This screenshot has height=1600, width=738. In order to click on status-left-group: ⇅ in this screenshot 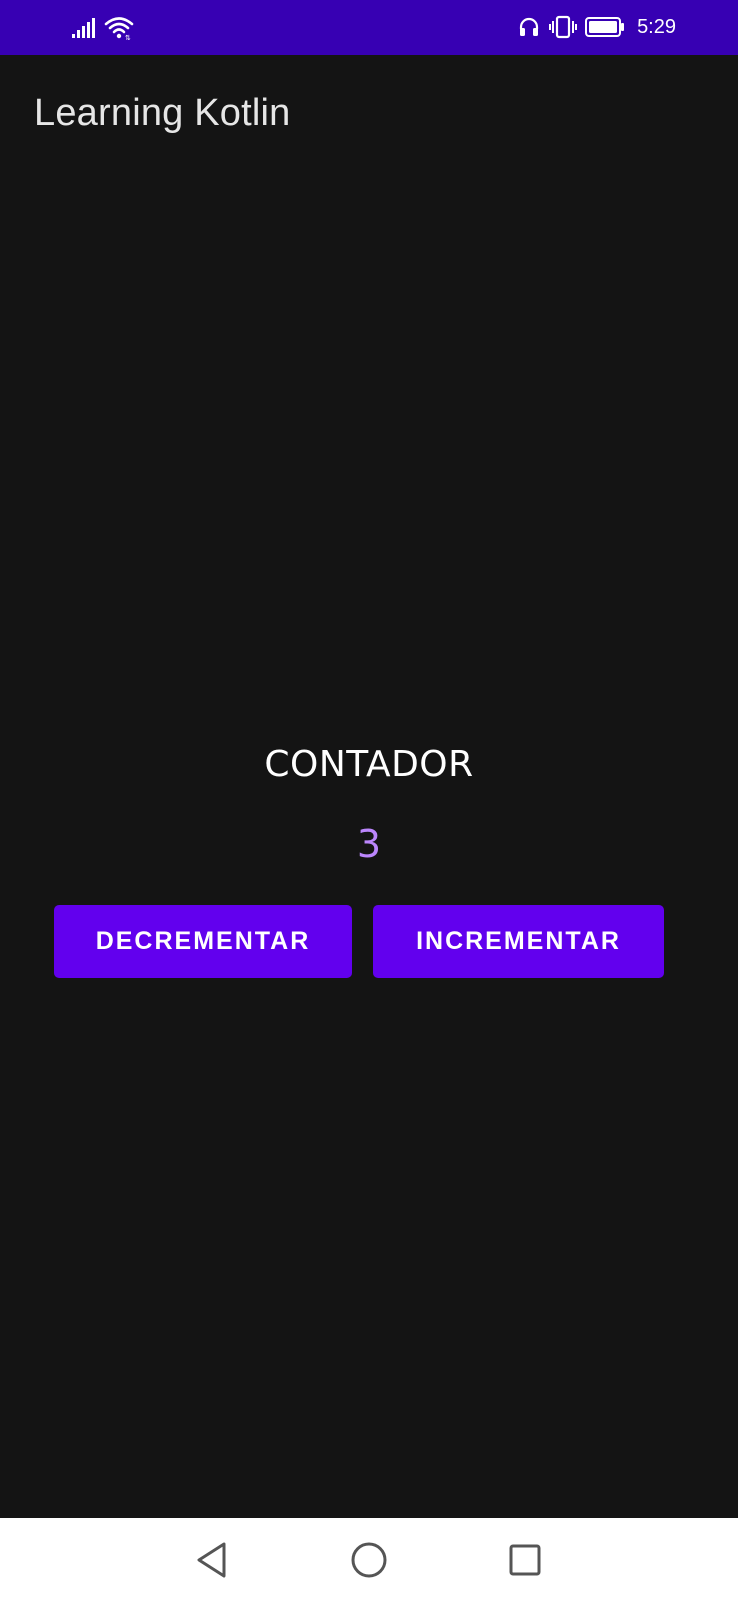, I will do `click(103, 28)`.